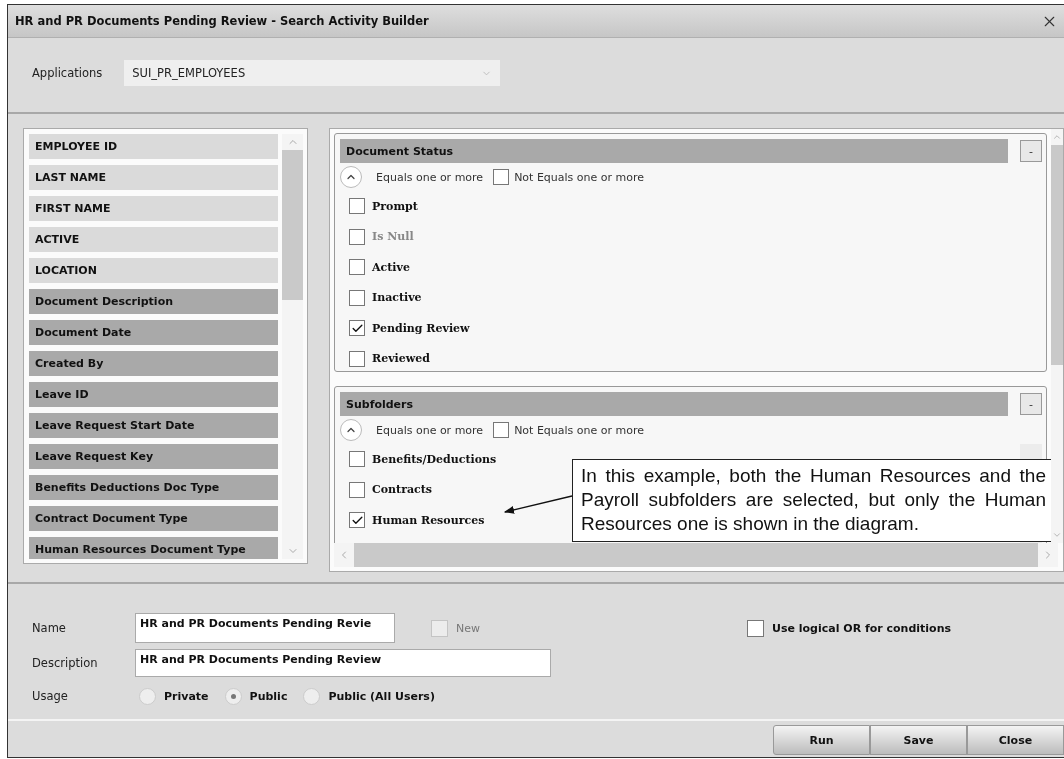 The width and height of the screenshot is (1064, 759). What do you see at coordinates (393, 237) in the screenshot?
I see `option-label: Is Null` at bounding box center [393, 237].